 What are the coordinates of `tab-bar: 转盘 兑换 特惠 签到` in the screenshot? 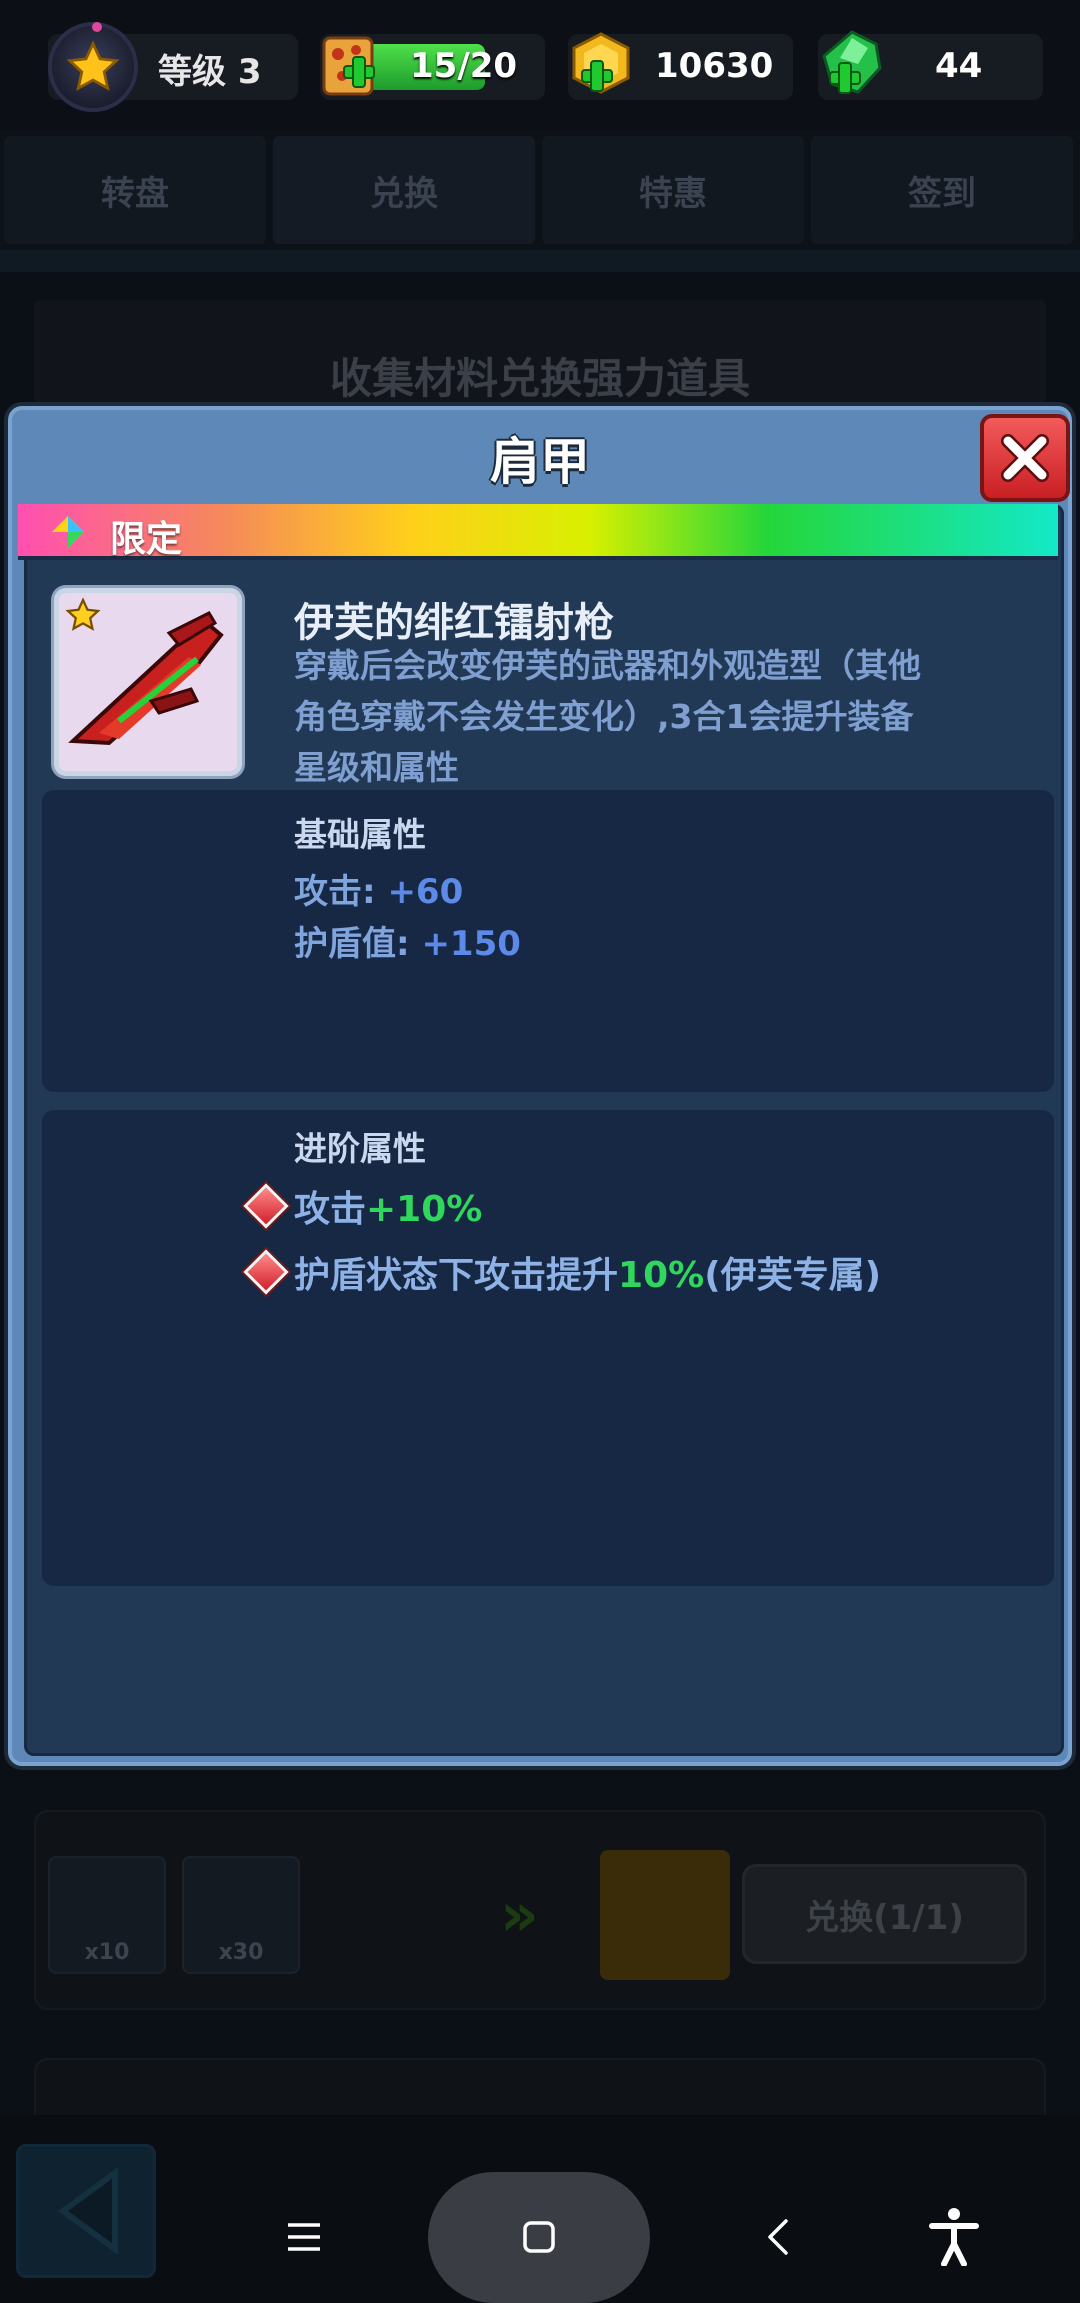 It's located at (540, 190).